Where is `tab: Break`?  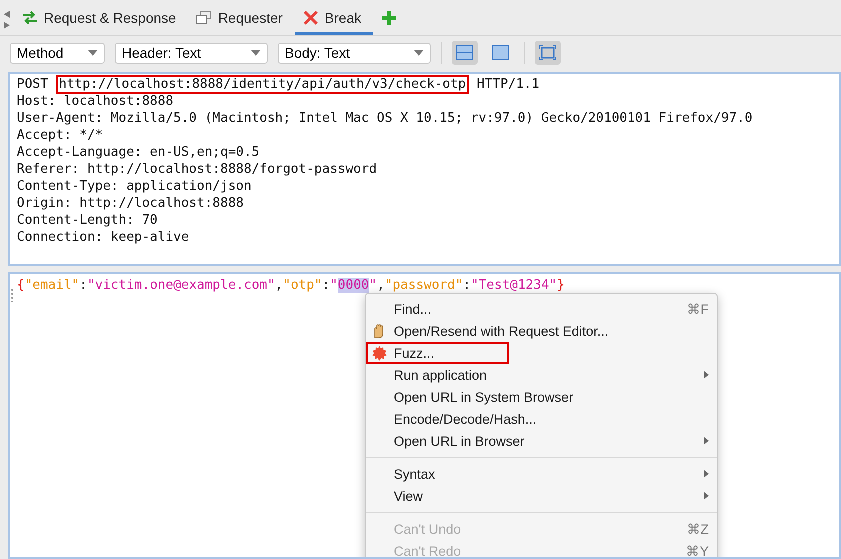 tab: Break is located at coordinates (334, 19).